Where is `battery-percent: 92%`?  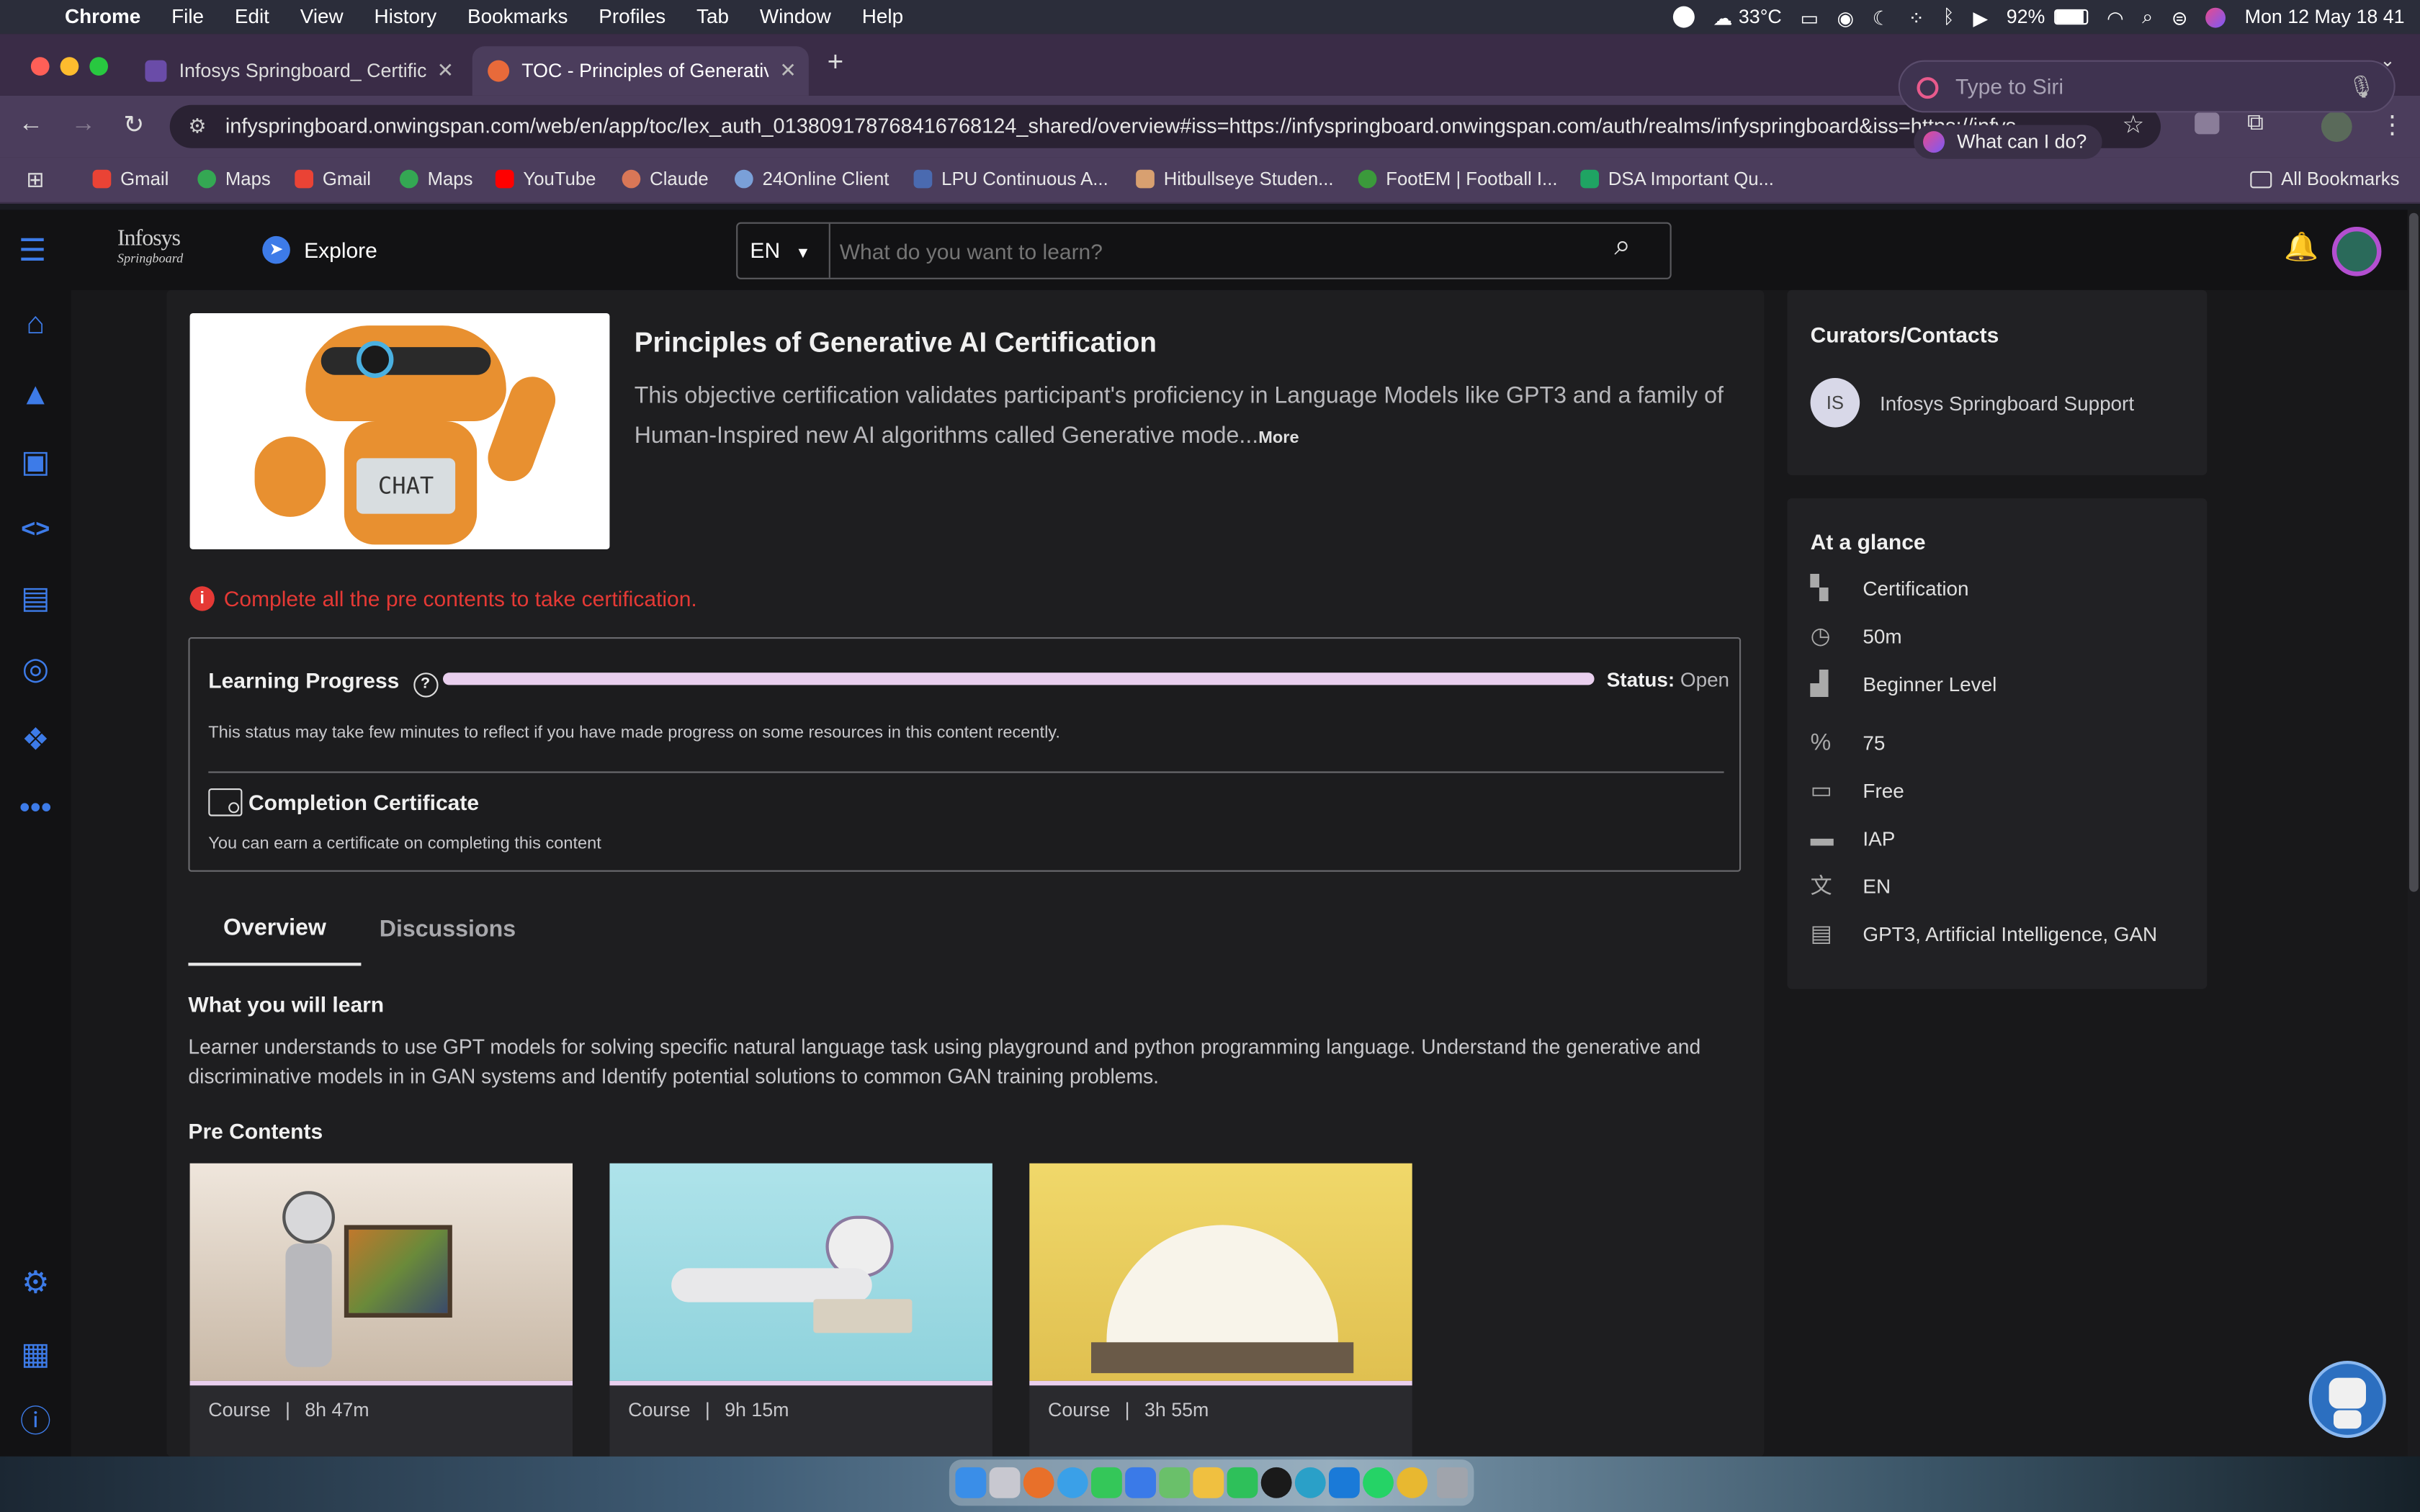
battery-percent: 92% is located at coordinates (2026, 17).